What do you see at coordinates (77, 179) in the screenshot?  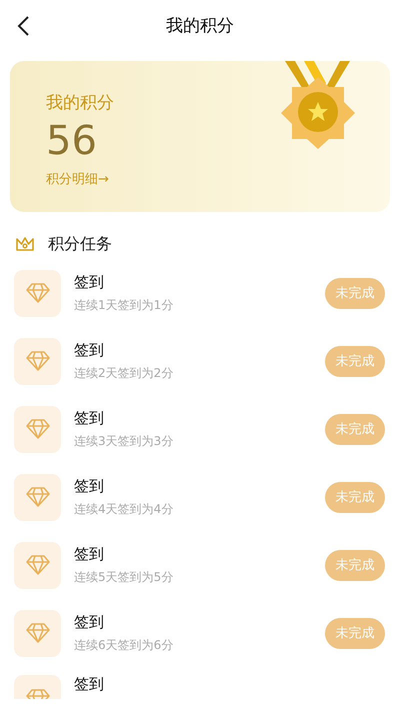 I see `points-detail-link: 积分明细→` at bounding box center [77, 179].